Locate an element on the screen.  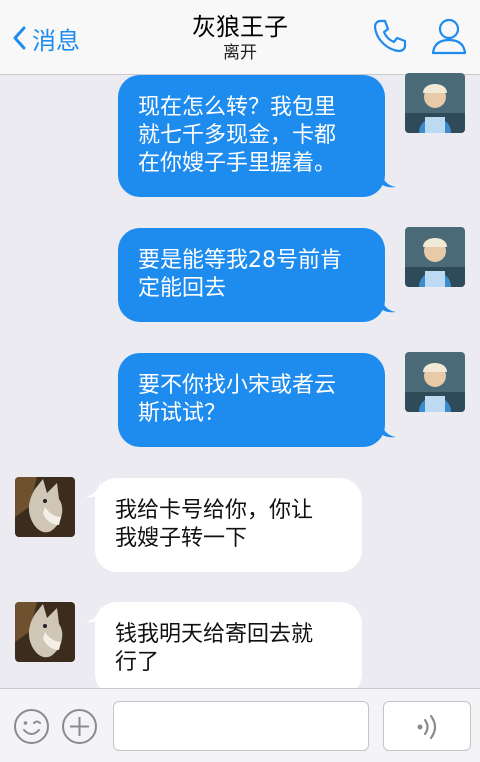
message-bubble-incoming: 我给卡号给你，你让 我嫂子转一下 is located at coordinates (228, 525).